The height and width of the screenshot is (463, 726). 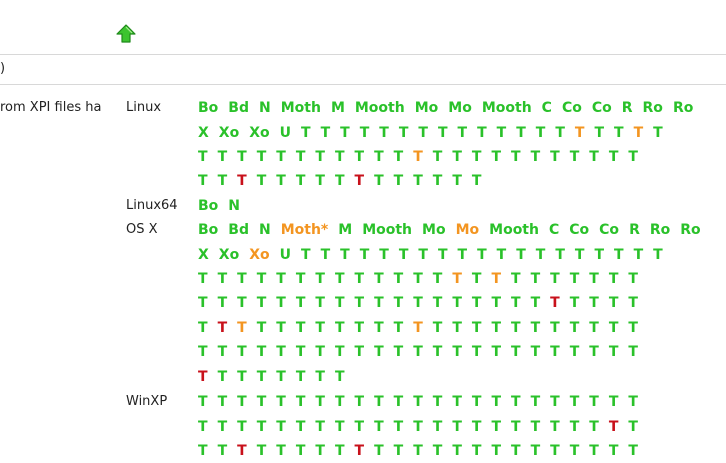 What do you see at coordinates (126, 34) in the screenshot?
I see `up-arrow-icon` at bounding box center [126, 34].